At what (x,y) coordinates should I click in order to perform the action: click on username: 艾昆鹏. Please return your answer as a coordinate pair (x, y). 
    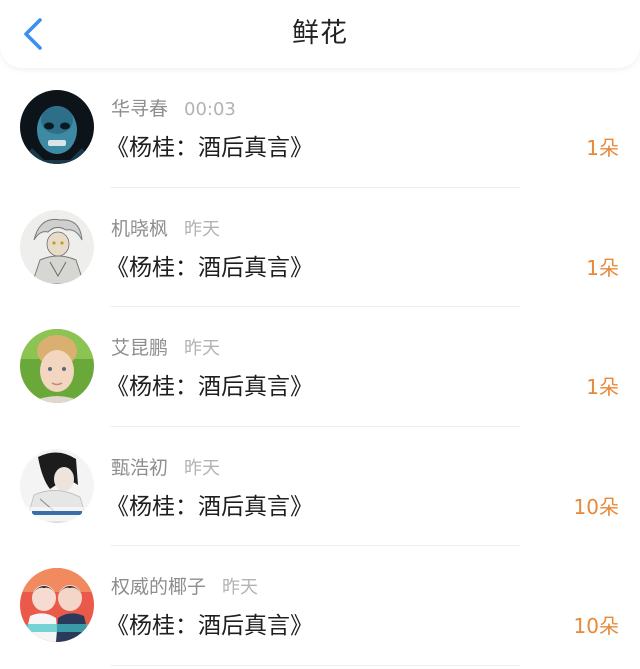
    Looking at the image, I should click on (139, 348).